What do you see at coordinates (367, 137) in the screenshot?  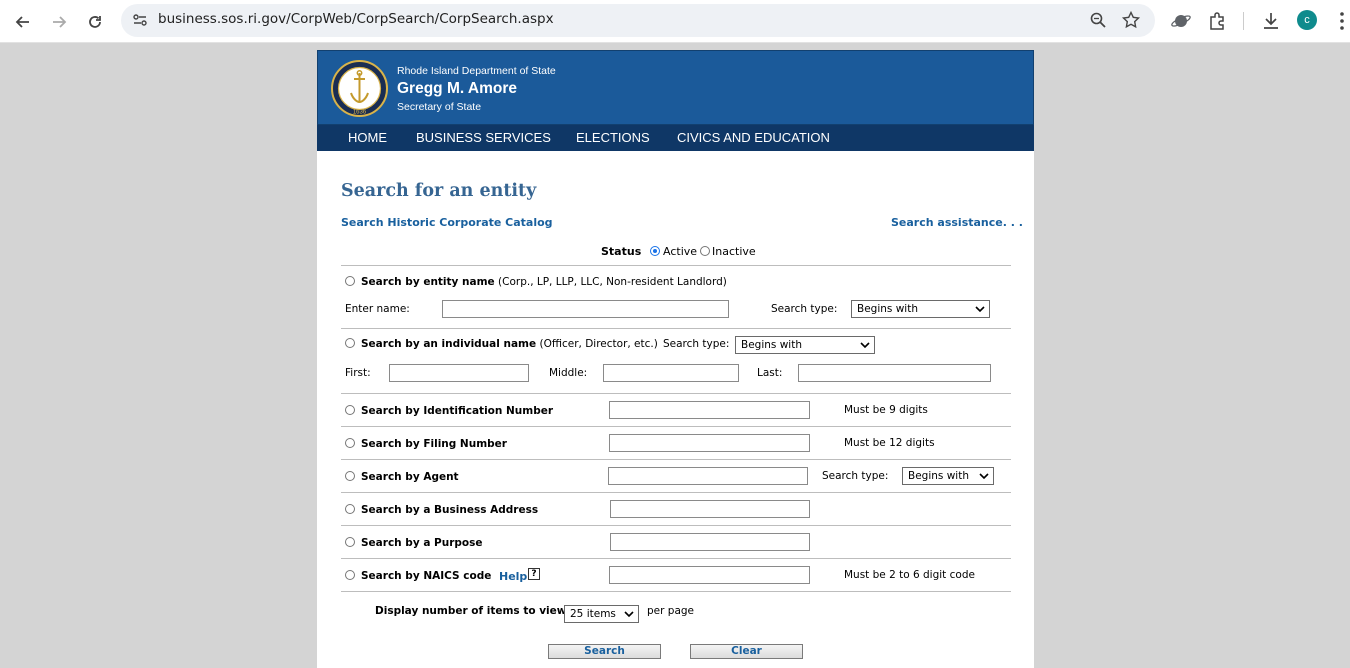 I see `nav-home: HOME` at bounding box center [367, 137].